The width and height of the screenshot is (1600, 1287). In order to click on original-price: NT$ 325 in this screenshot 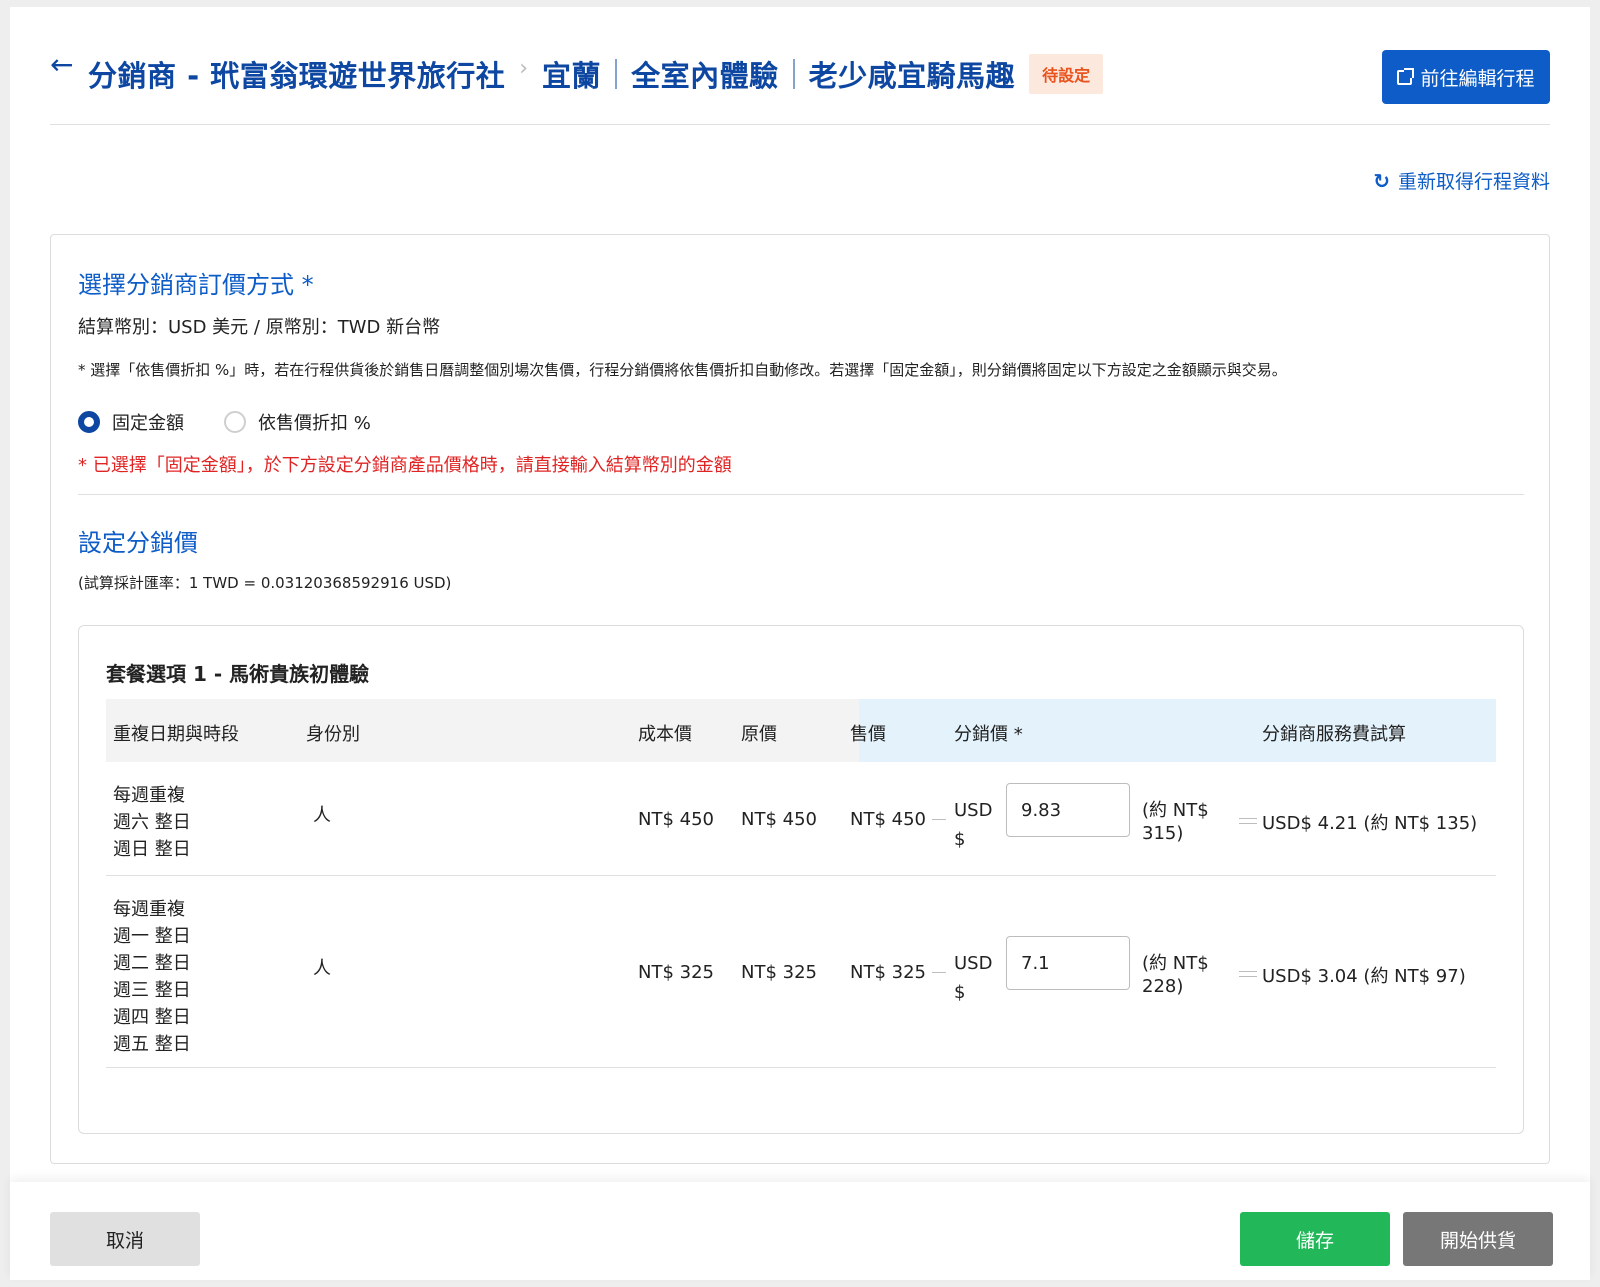, I will do `click(779, 972)`.